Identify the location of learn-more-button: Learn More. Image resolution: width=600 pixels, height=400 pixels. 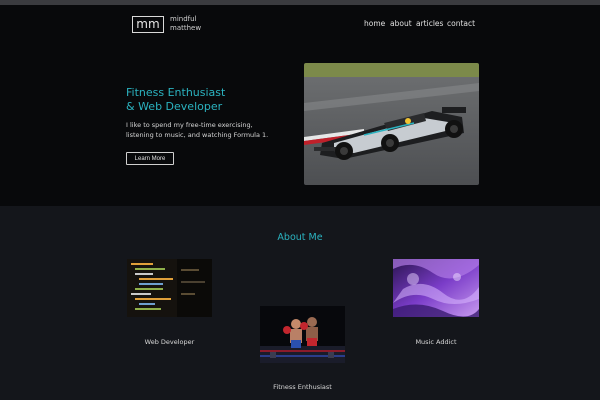
(150, 158).